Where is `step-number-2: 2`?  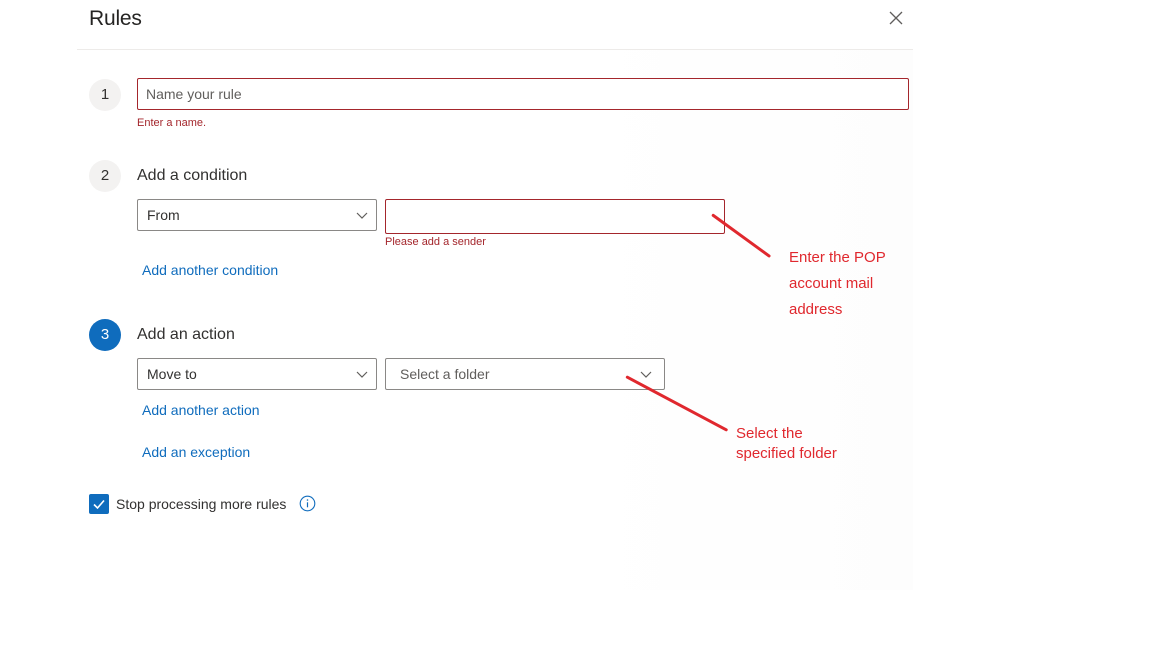
step-number-2: 2 is located at coordinates (105, 176).